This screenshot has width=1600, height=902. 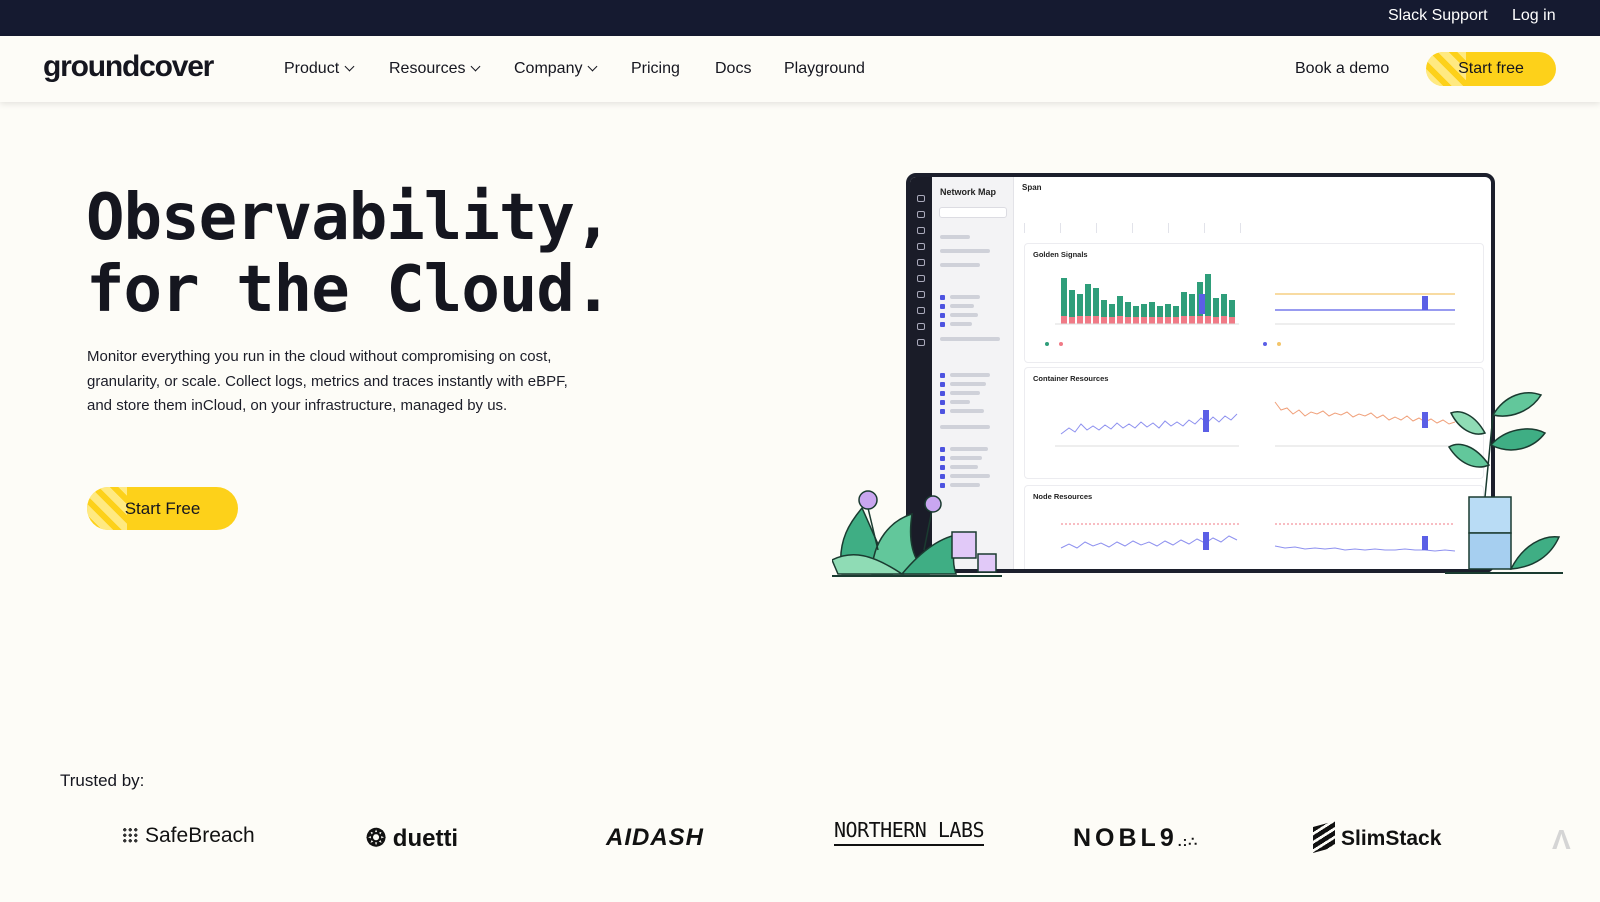 I want to click on nav-product: Product, so click(x=319, y=69).